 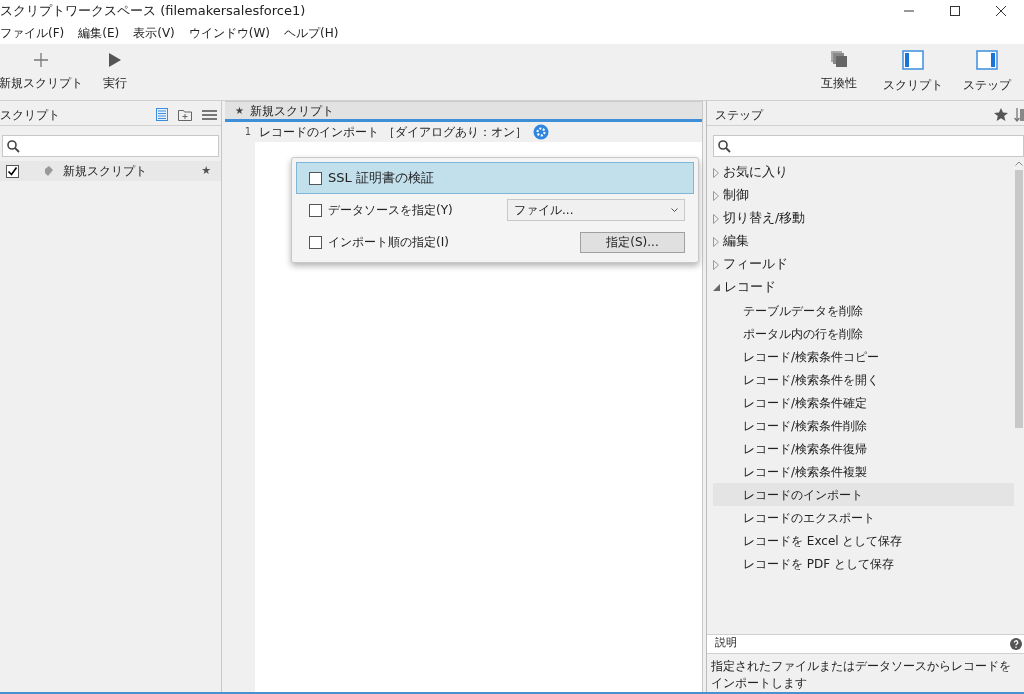 What do you see at coordinates (540, 132) in the screenshot?
I see `gear-icon` at bounding box center [540, 132].